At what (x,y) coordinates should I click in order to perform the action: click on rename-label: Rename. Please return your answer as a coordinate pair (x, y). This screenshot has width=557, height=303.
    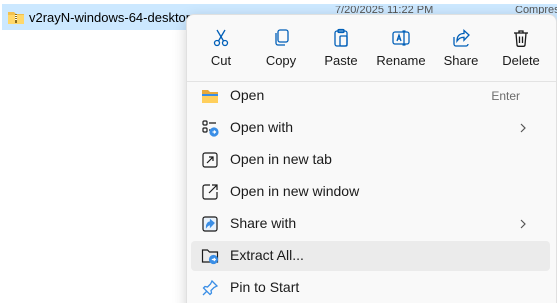
    Looking at the image, I should click on (401, 60).